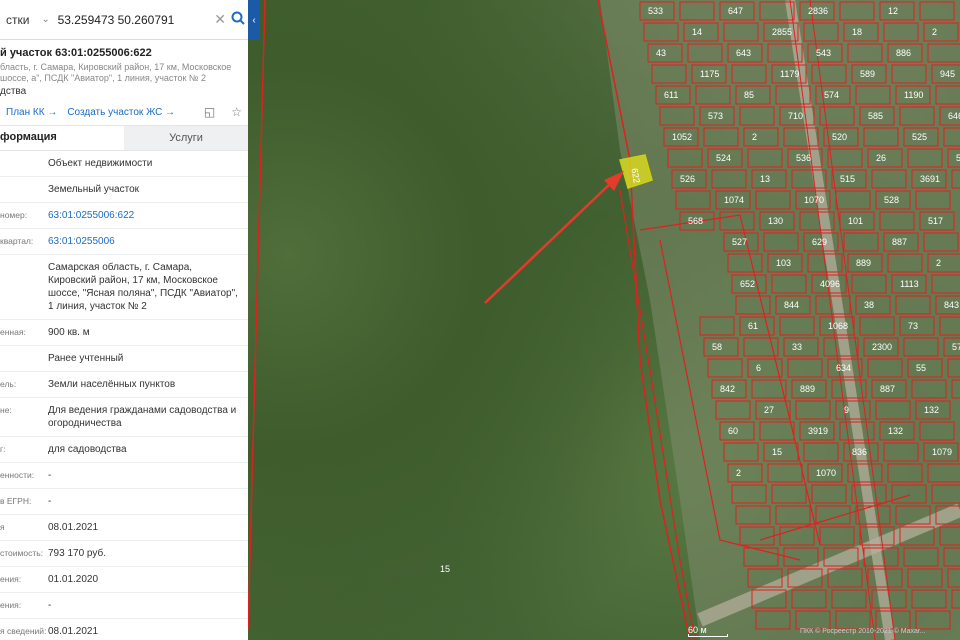 This screenshot has height=640, width=960. What do you see at coordinates (775, 221) in the screenshot?
I see `plot-label: 130` at bounding box center [775, 221].